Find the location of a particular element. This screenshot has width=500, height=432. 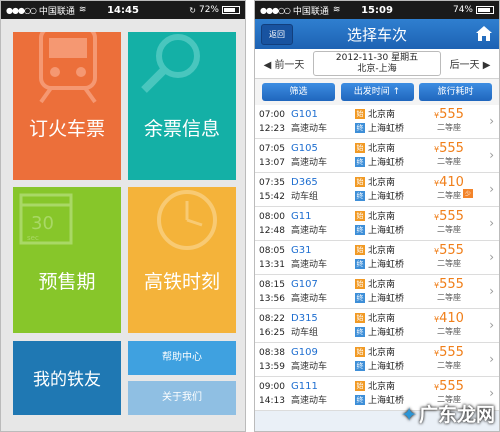

train-info: G111 高速动车 is located at coordinates (309, 394).